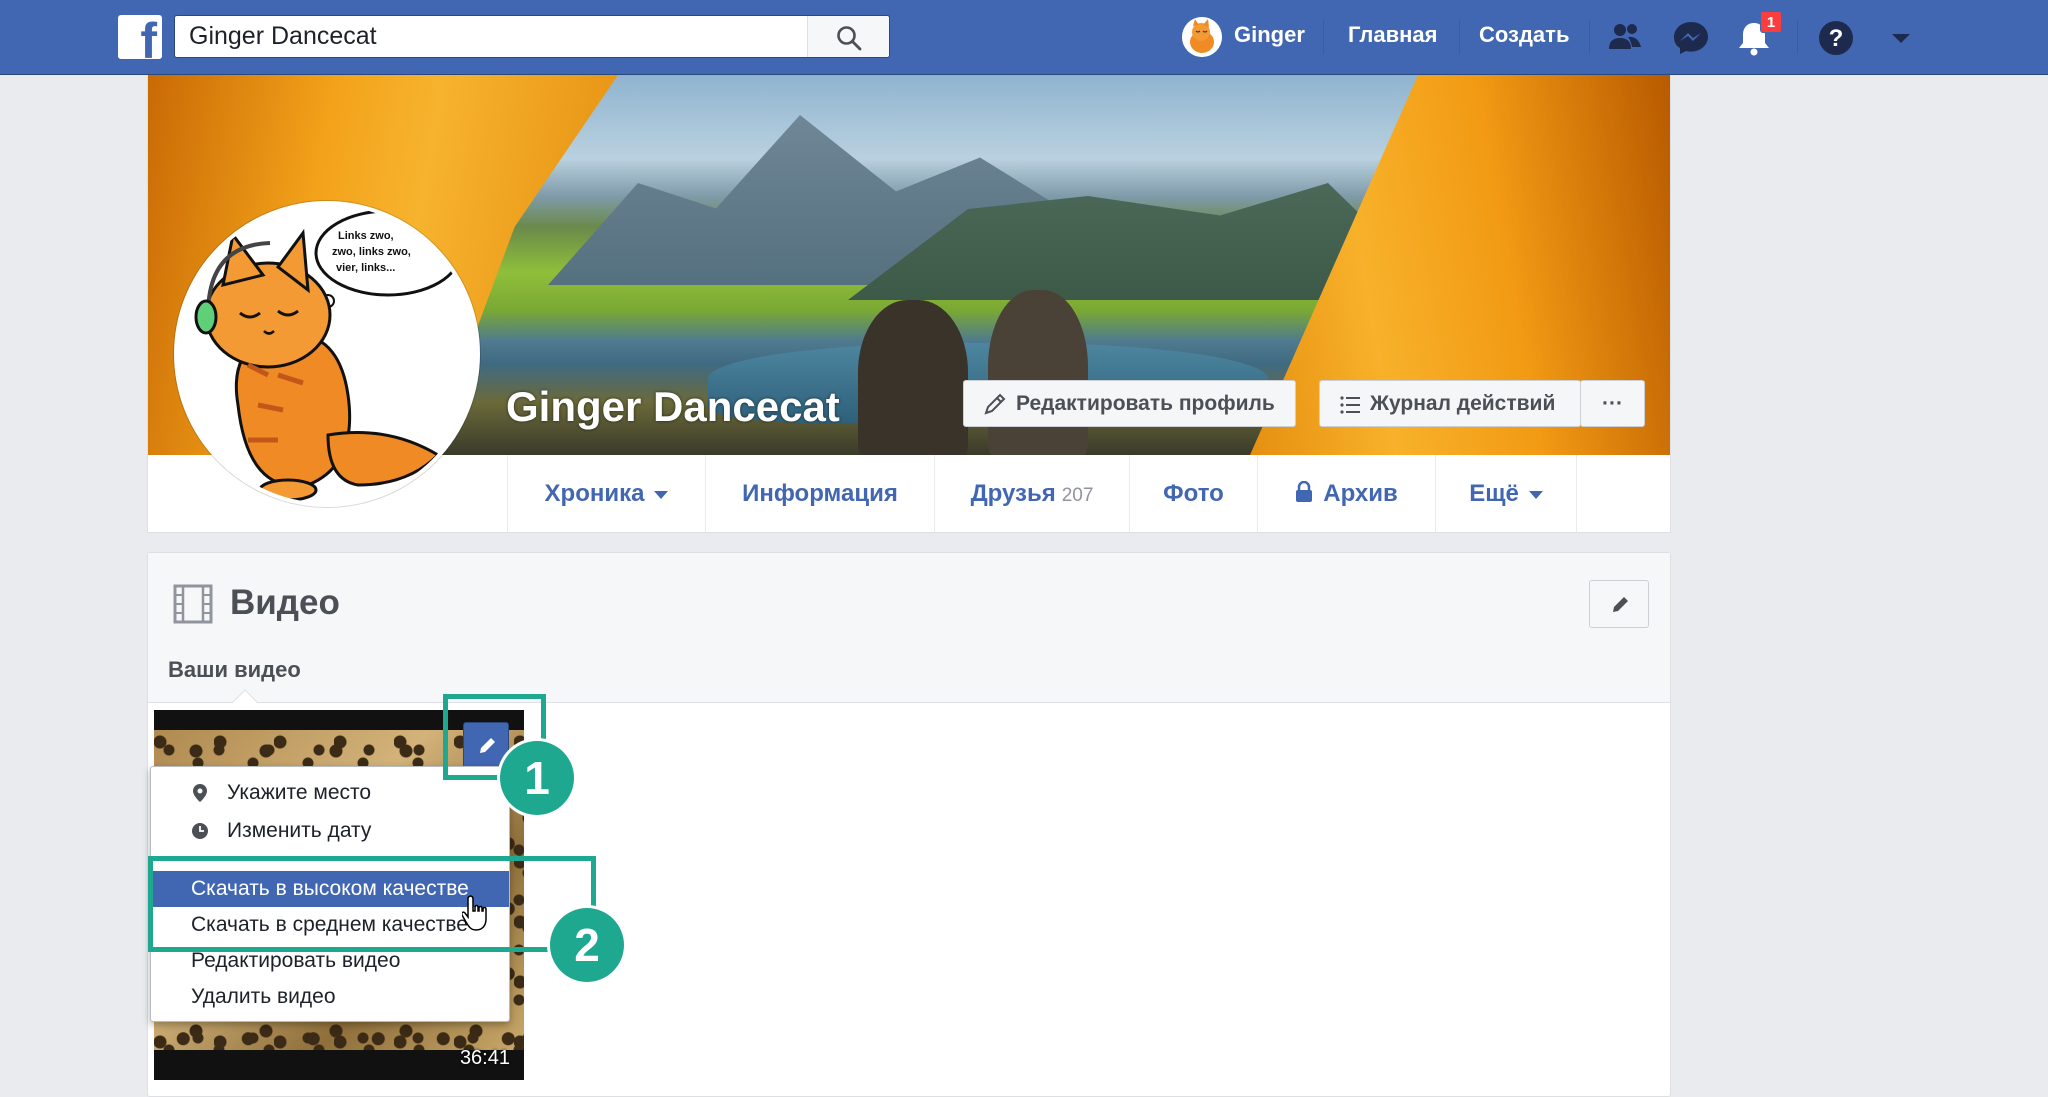 Image resolution: width=2048 pixels, height=1097 pixels. Describe the element at coordinates (1024, 37) in the screenshot. I see `top-navigation-bar: f Ginger Главная Создать` at that location.